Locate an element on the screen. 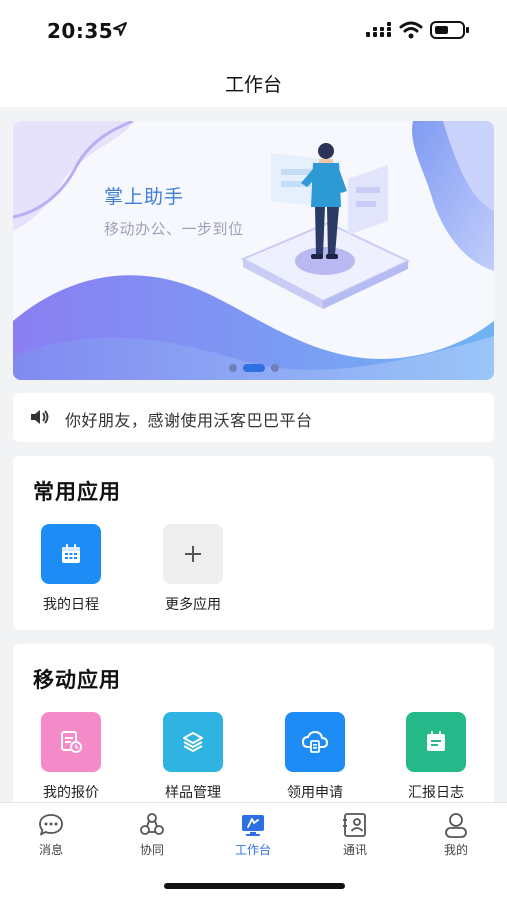 The width and height of the screenshot is (507, 900). app-more-apps: 更多应用 is located at coordinates (193, 569).